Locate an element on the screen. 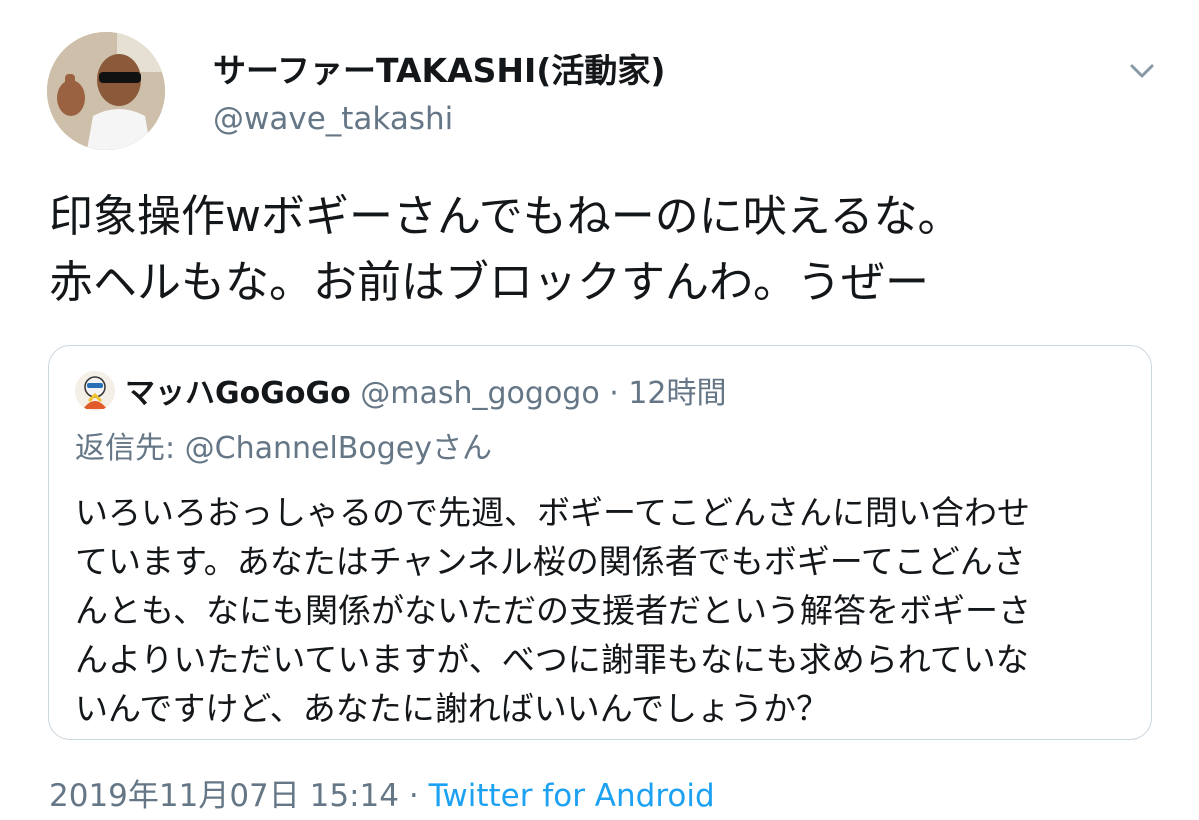 The height and width of the screenshot is (820, 1199). chevron-down-icon is located at coordinates (1142, 71).